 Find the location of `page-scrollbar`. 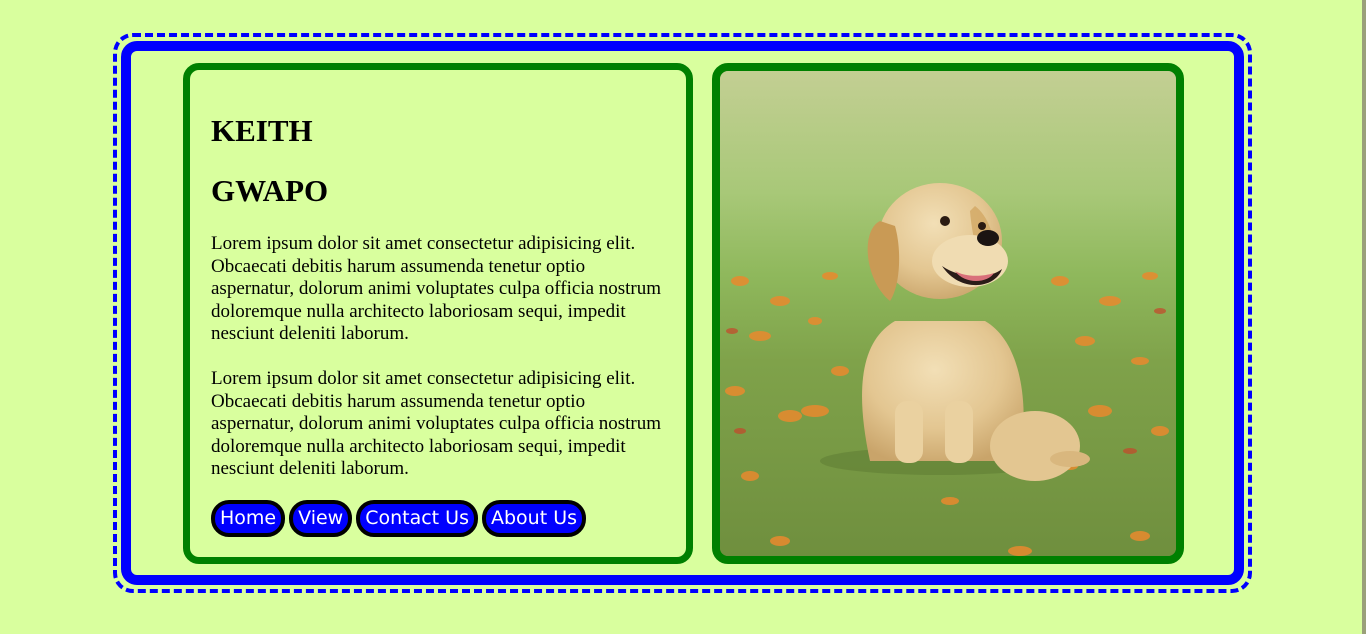

page-scrollbar is located at coordinates (1364, 317).